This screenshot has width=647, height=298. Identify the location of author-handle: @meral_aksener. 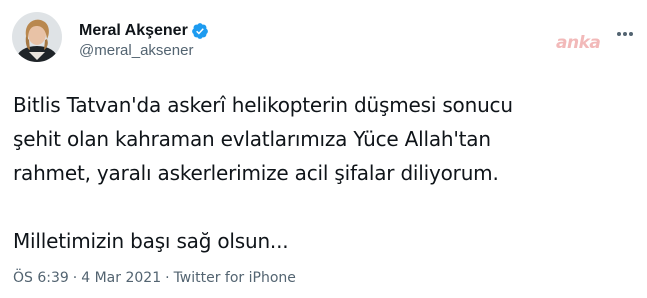
(136, 51).